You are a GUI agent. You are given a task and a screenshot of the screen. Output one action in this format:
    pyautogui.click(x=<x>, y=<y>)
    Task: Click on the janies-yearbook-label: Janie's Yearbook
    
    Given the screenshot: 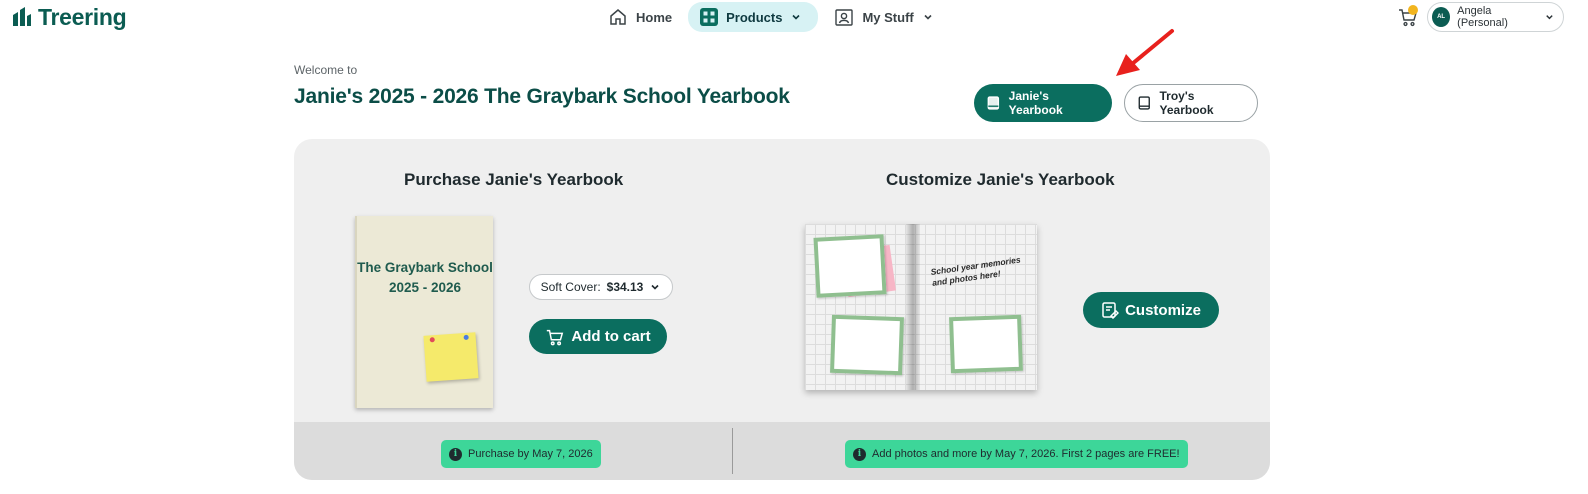 What is the action you would take?
    pyautogui.click(x=1035, y=103)
    